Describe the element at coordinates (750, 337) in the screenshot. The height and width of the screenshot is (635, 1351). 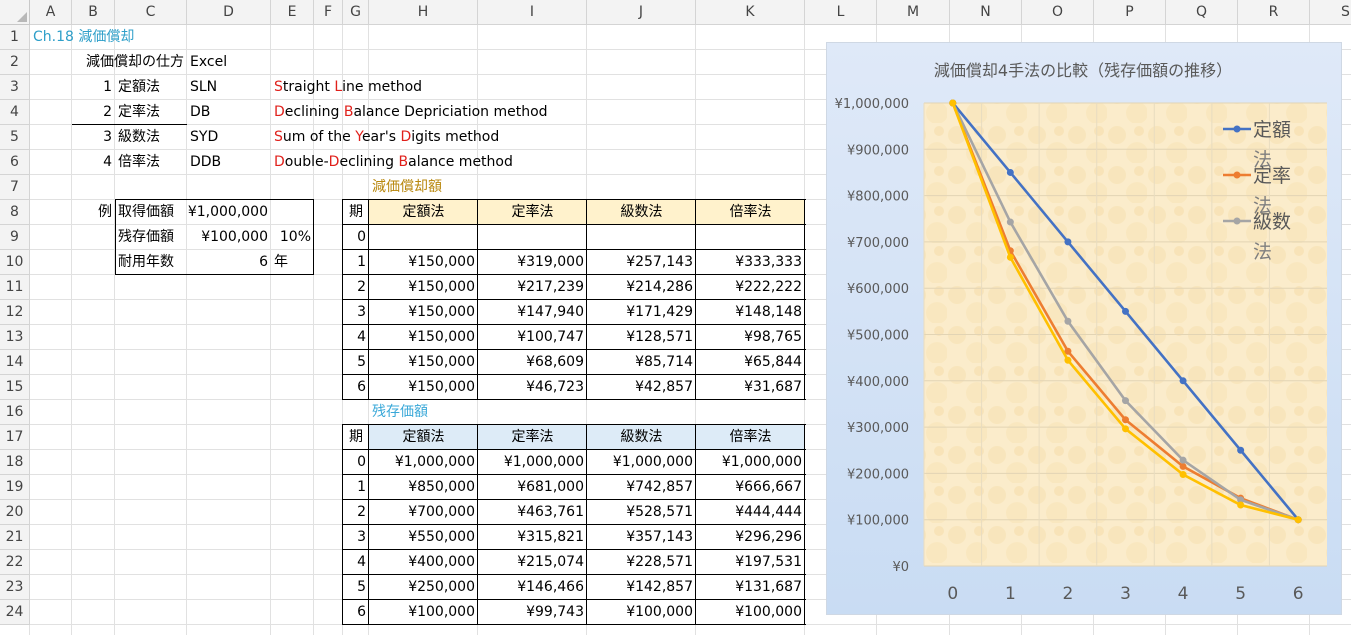
I see `depreciation-cell: ¥98,765` at that location.